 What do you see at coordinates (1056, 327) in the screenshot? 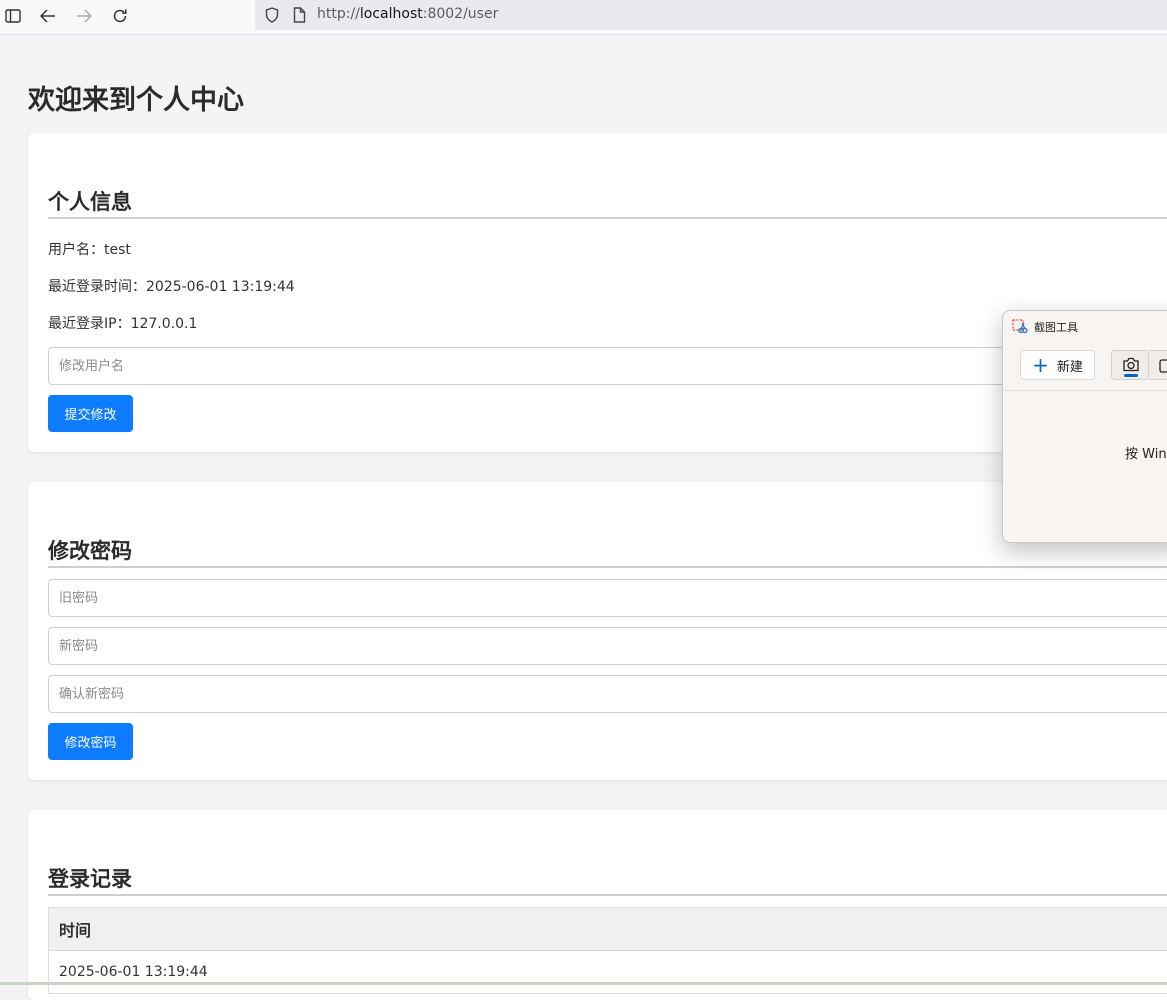
I see `snipping-tool-title: 截图工具` at bounding box center [1056, 327].